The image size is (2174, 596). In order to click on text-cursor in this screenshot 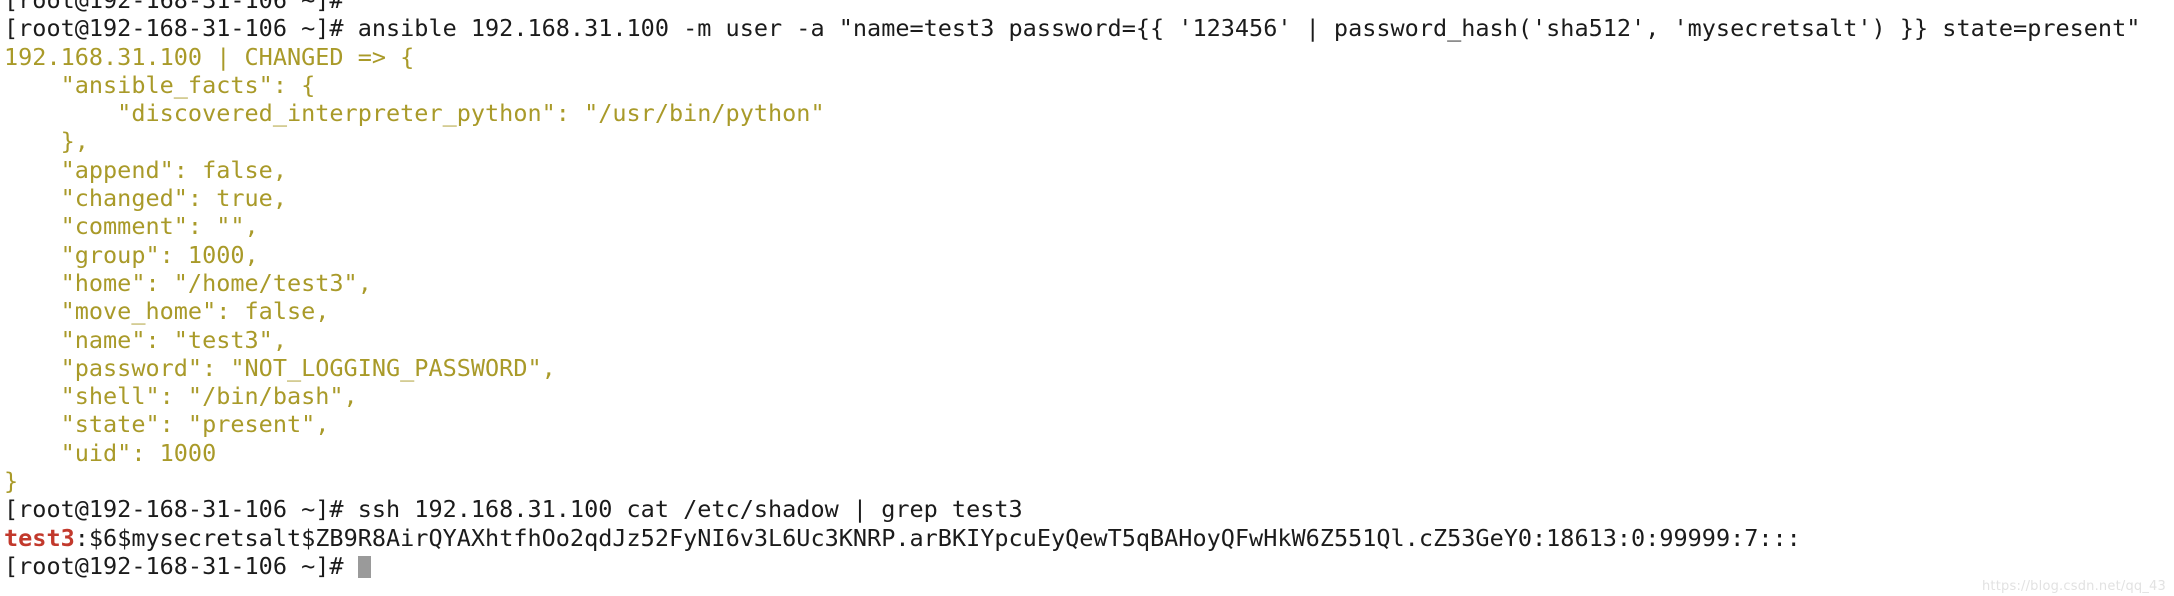, I will do `click(364, 566)`.